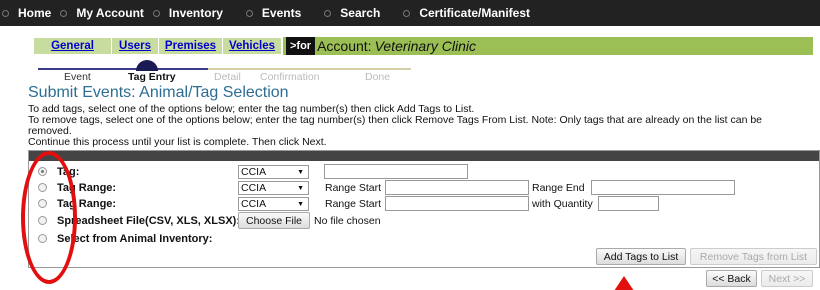  I want to click on nav-events: Events, so click(269, 13).